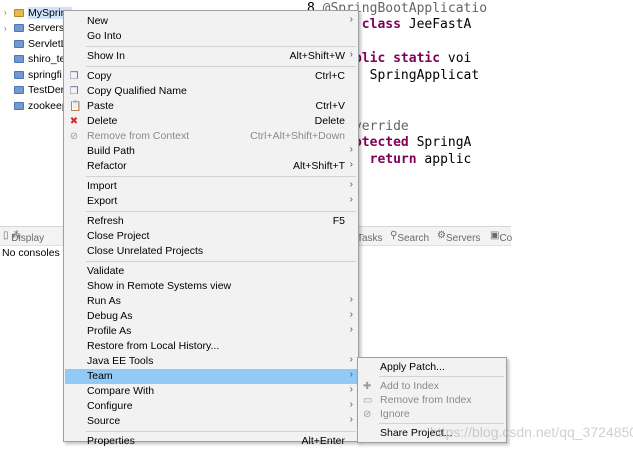  I want to click on menu-item-shortcut: Delete, so click(329, 121).